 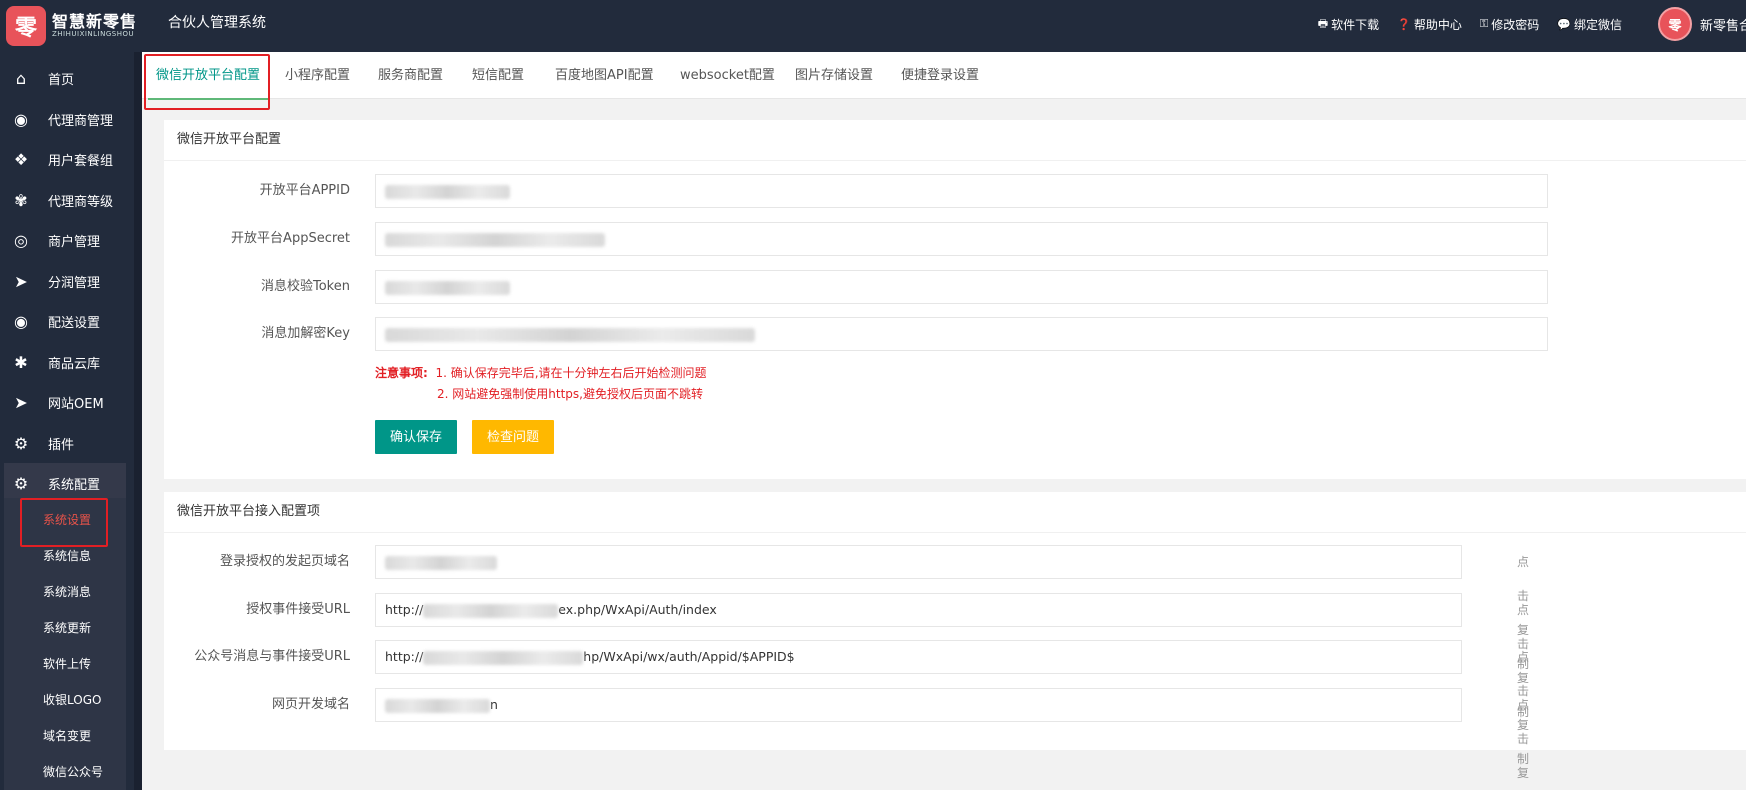 What do you see at coordinates (1404, 24) in the screenshot?
I see `help-icon: ❓` at bounding box center [1404, 24].